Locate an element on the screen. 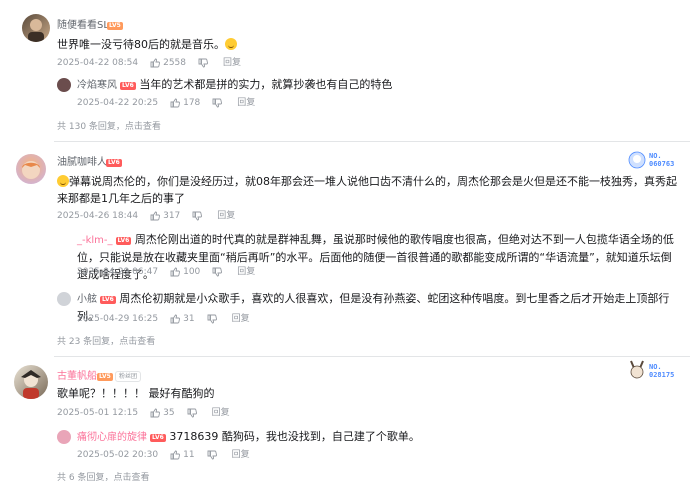  like-button: 31 is located at coordinates (182, 319).